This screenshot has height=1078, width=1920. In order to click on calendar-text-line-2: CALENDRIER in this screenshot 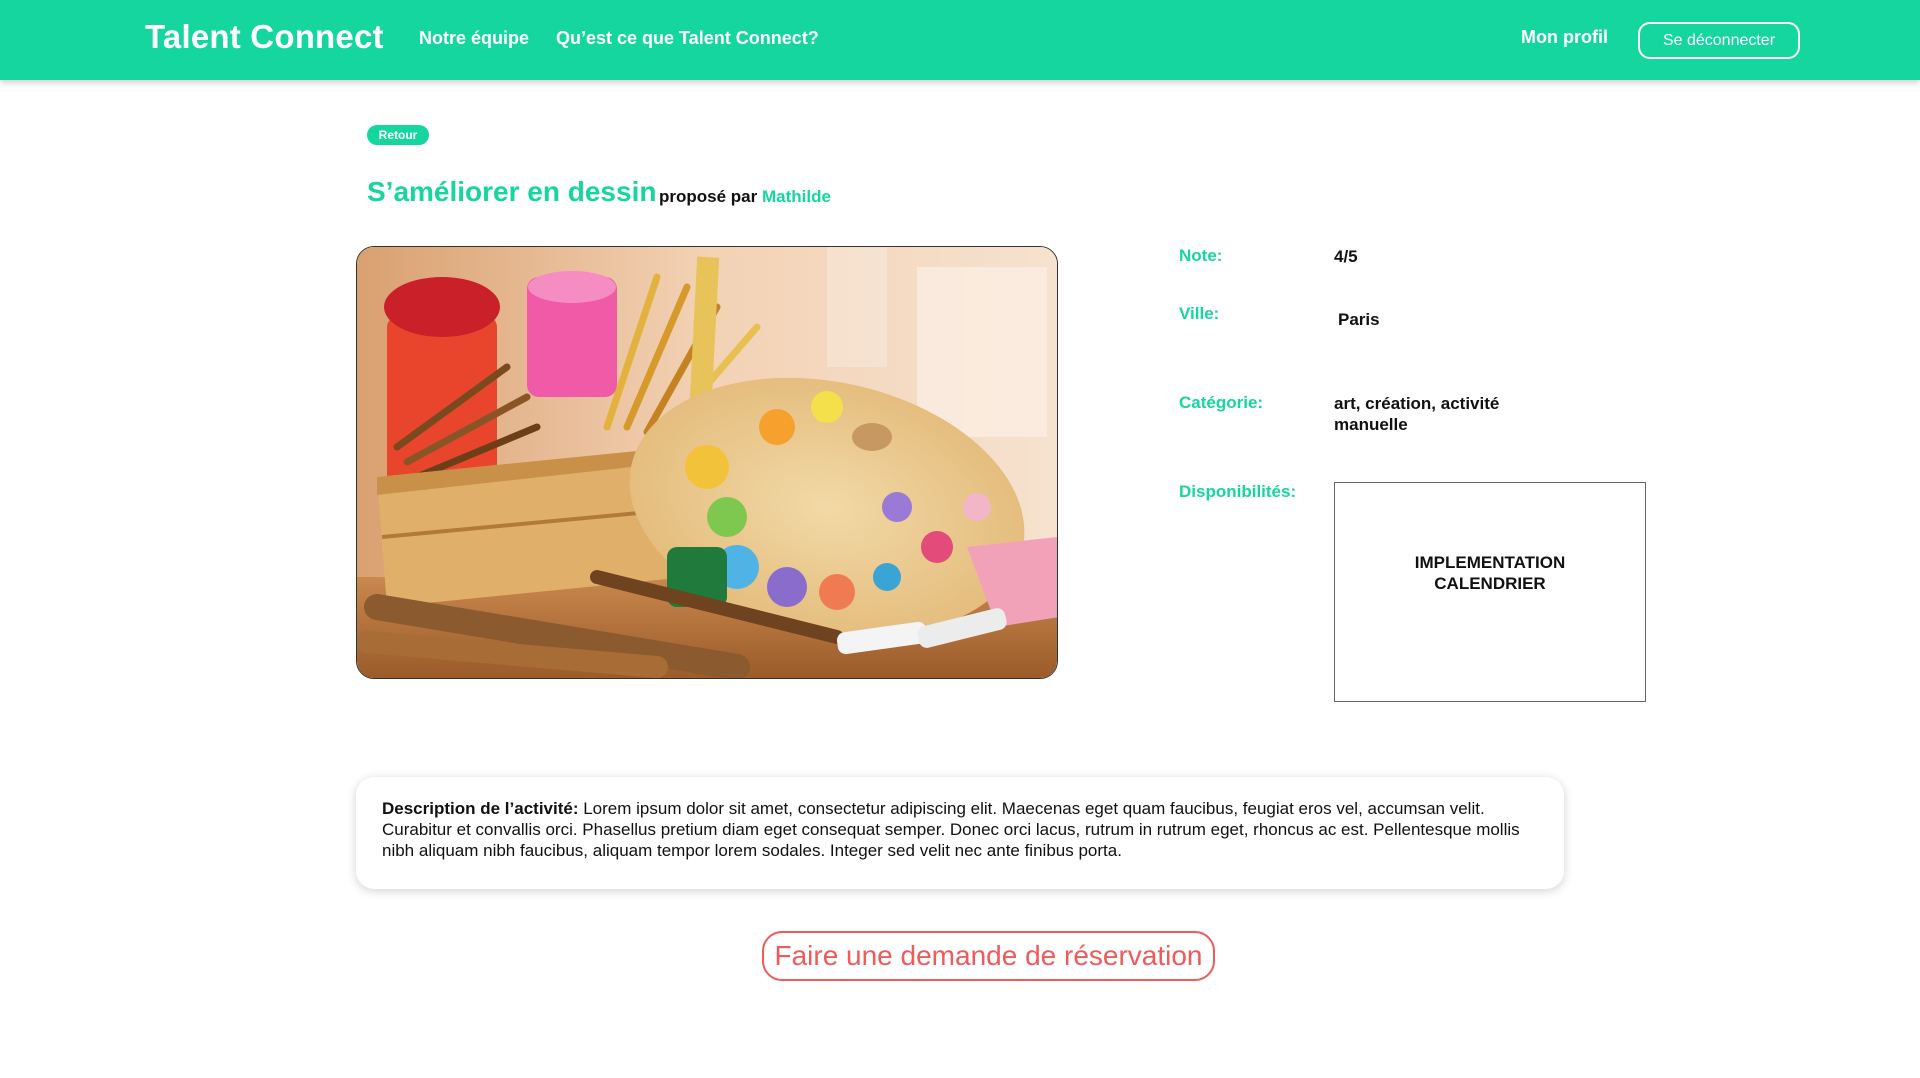, I will do `click(1490, 583)`.